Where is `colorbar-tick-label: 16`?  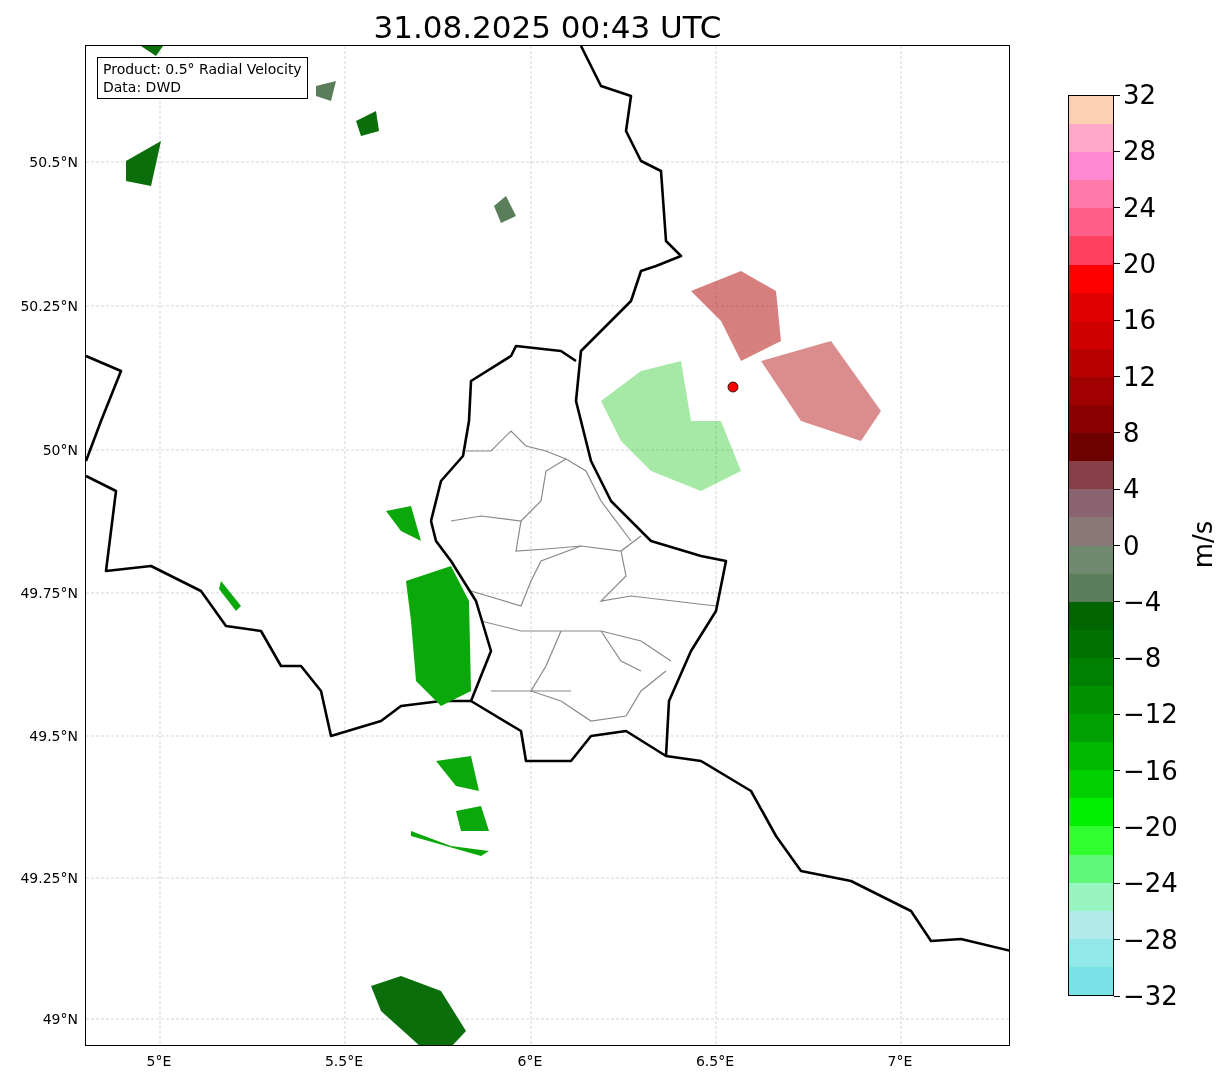
colorbar-tick-label: 16 is located at coordinates (1140, 320).